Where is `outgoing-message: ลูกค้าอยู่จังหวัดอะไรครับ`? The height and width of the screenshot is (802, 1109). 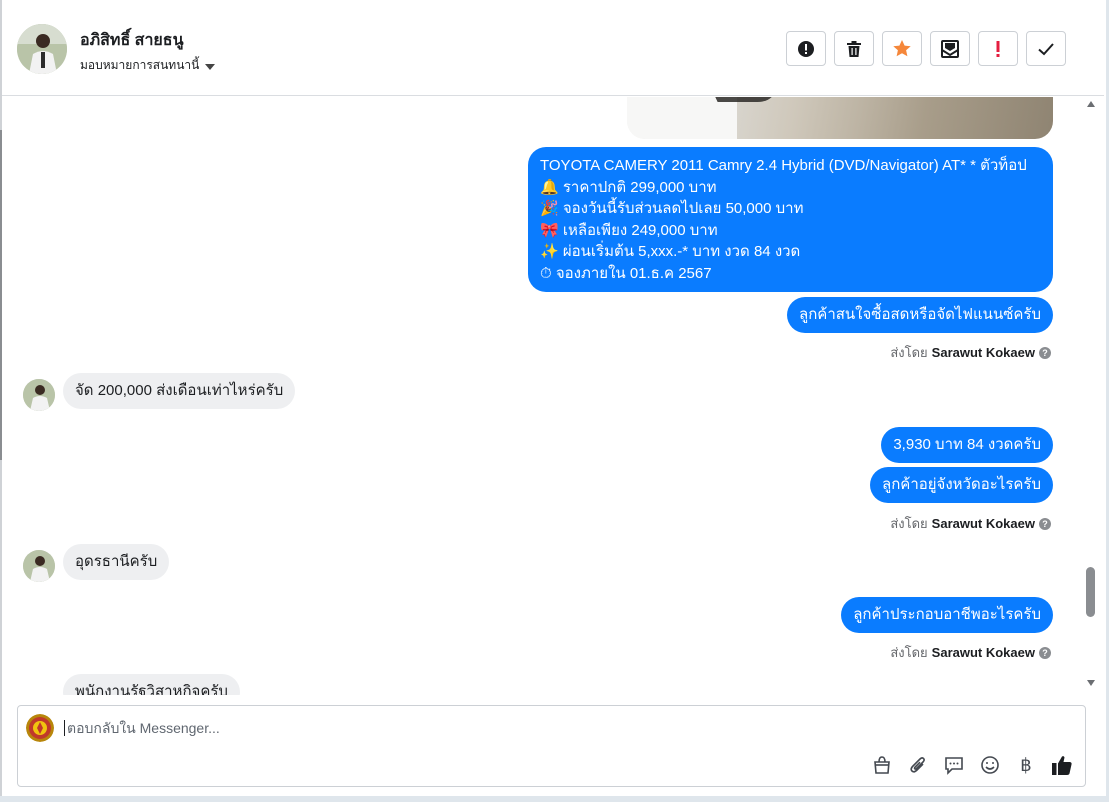 outgoing-message: ลูกค้าอยู่จังหวัดอะไรครับ is located at coordinates (961, 485).